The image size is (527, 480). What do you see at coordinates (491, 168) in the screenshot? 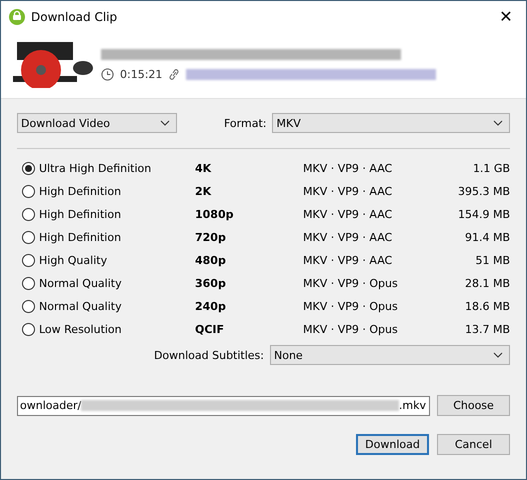
I see `file-size: 1.1 GB` at bounding box center [491, 168].